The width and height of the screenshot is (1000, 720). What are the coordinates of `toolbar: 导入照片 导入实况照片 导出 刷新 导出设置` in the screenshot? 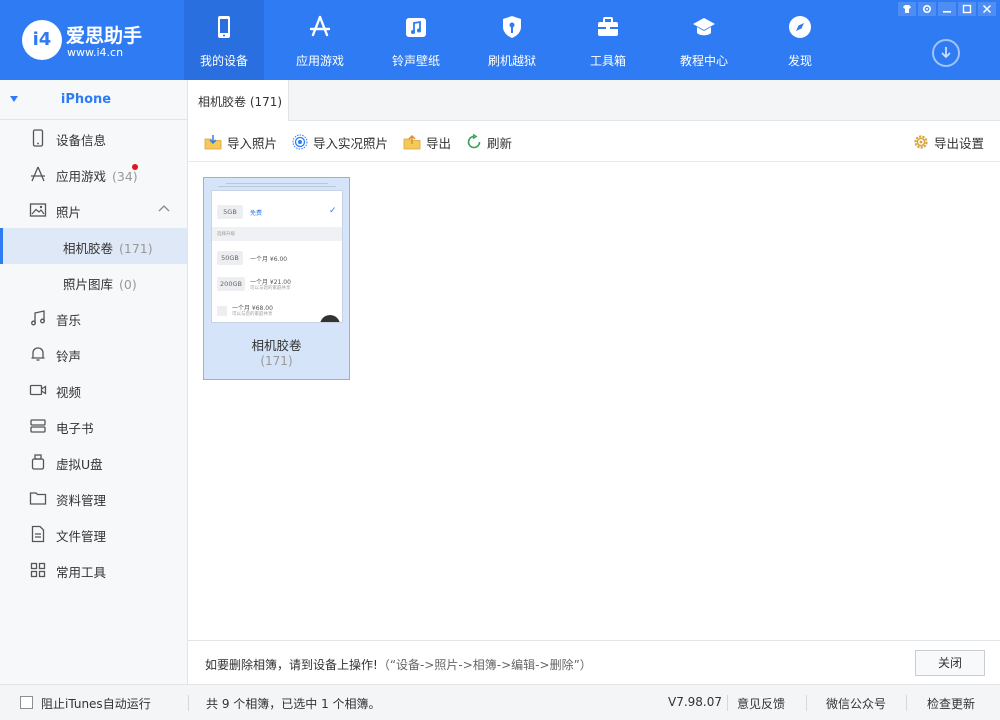 It's located at (594, 141).